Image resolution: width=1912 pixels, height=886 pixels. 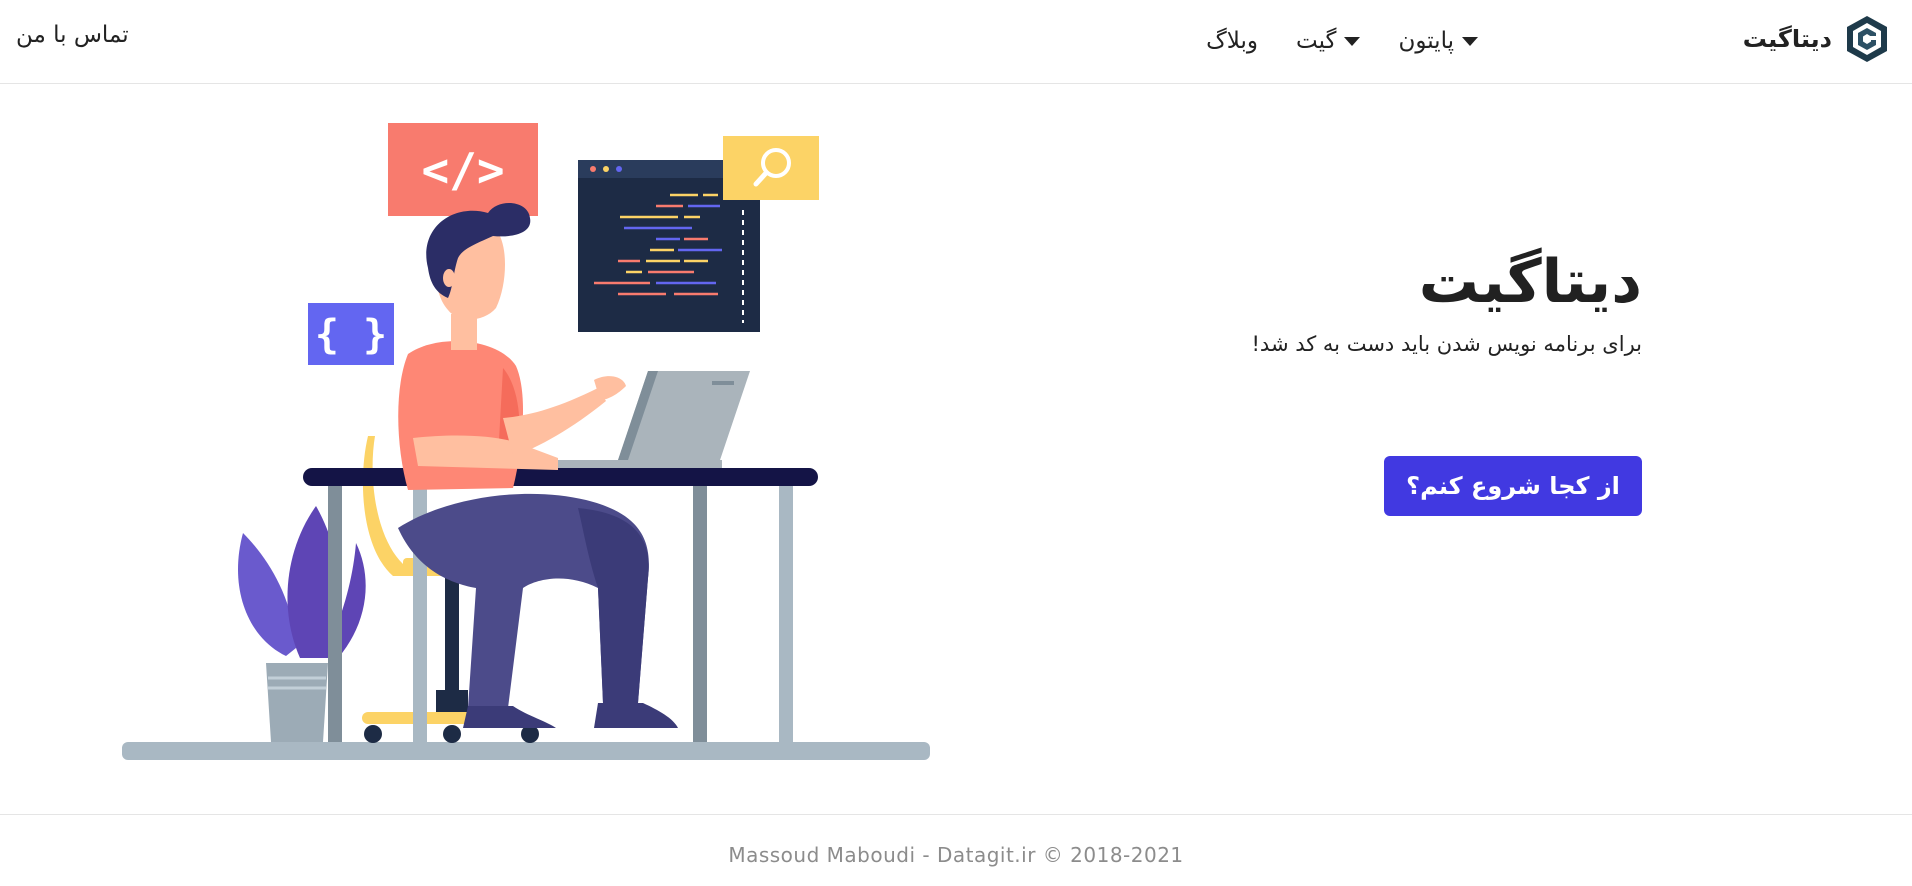 What do you see at coordinates (771, 168) in the screenshot?
I see `search-icon` at bounding box center [771, 168].